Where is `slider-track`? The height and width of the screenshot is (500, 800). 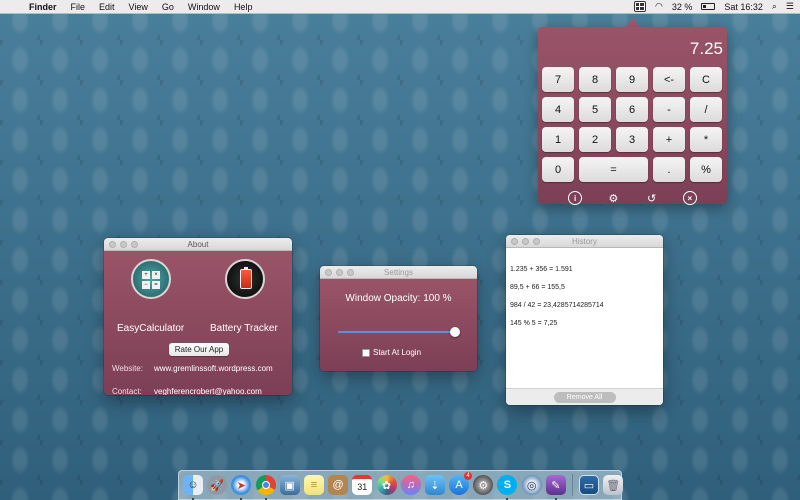
slider-track is located at coordinates (397, 332).